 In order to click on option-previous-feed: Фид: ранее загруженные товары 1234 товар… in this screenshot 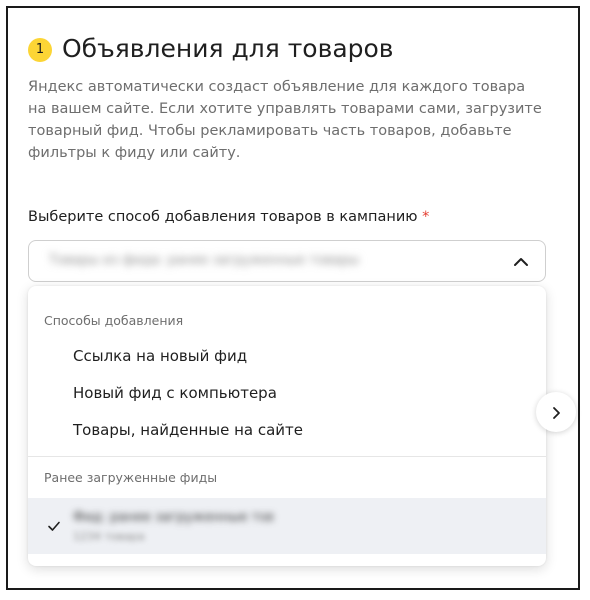, I will do `click(287, 526)`.